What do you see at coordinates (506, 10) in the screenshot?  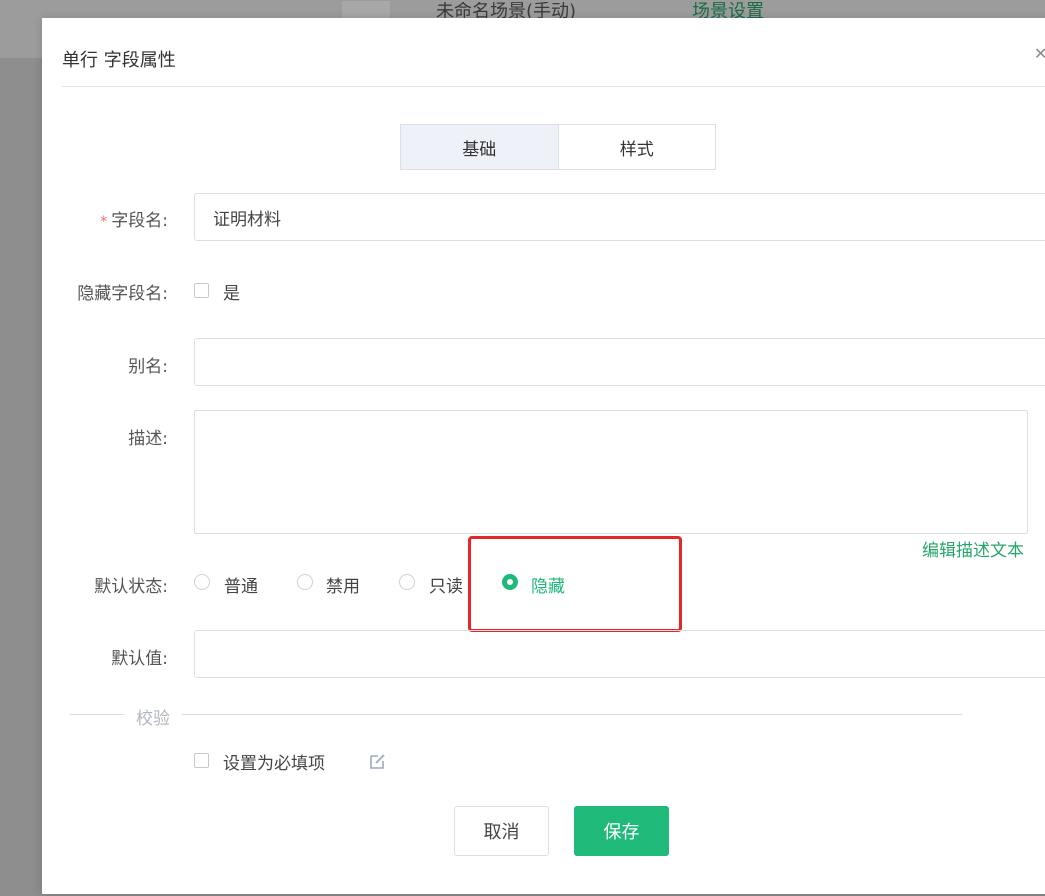 I see `background-scene-title: 未命名场景(手动)` at bounding box center [506, 10].